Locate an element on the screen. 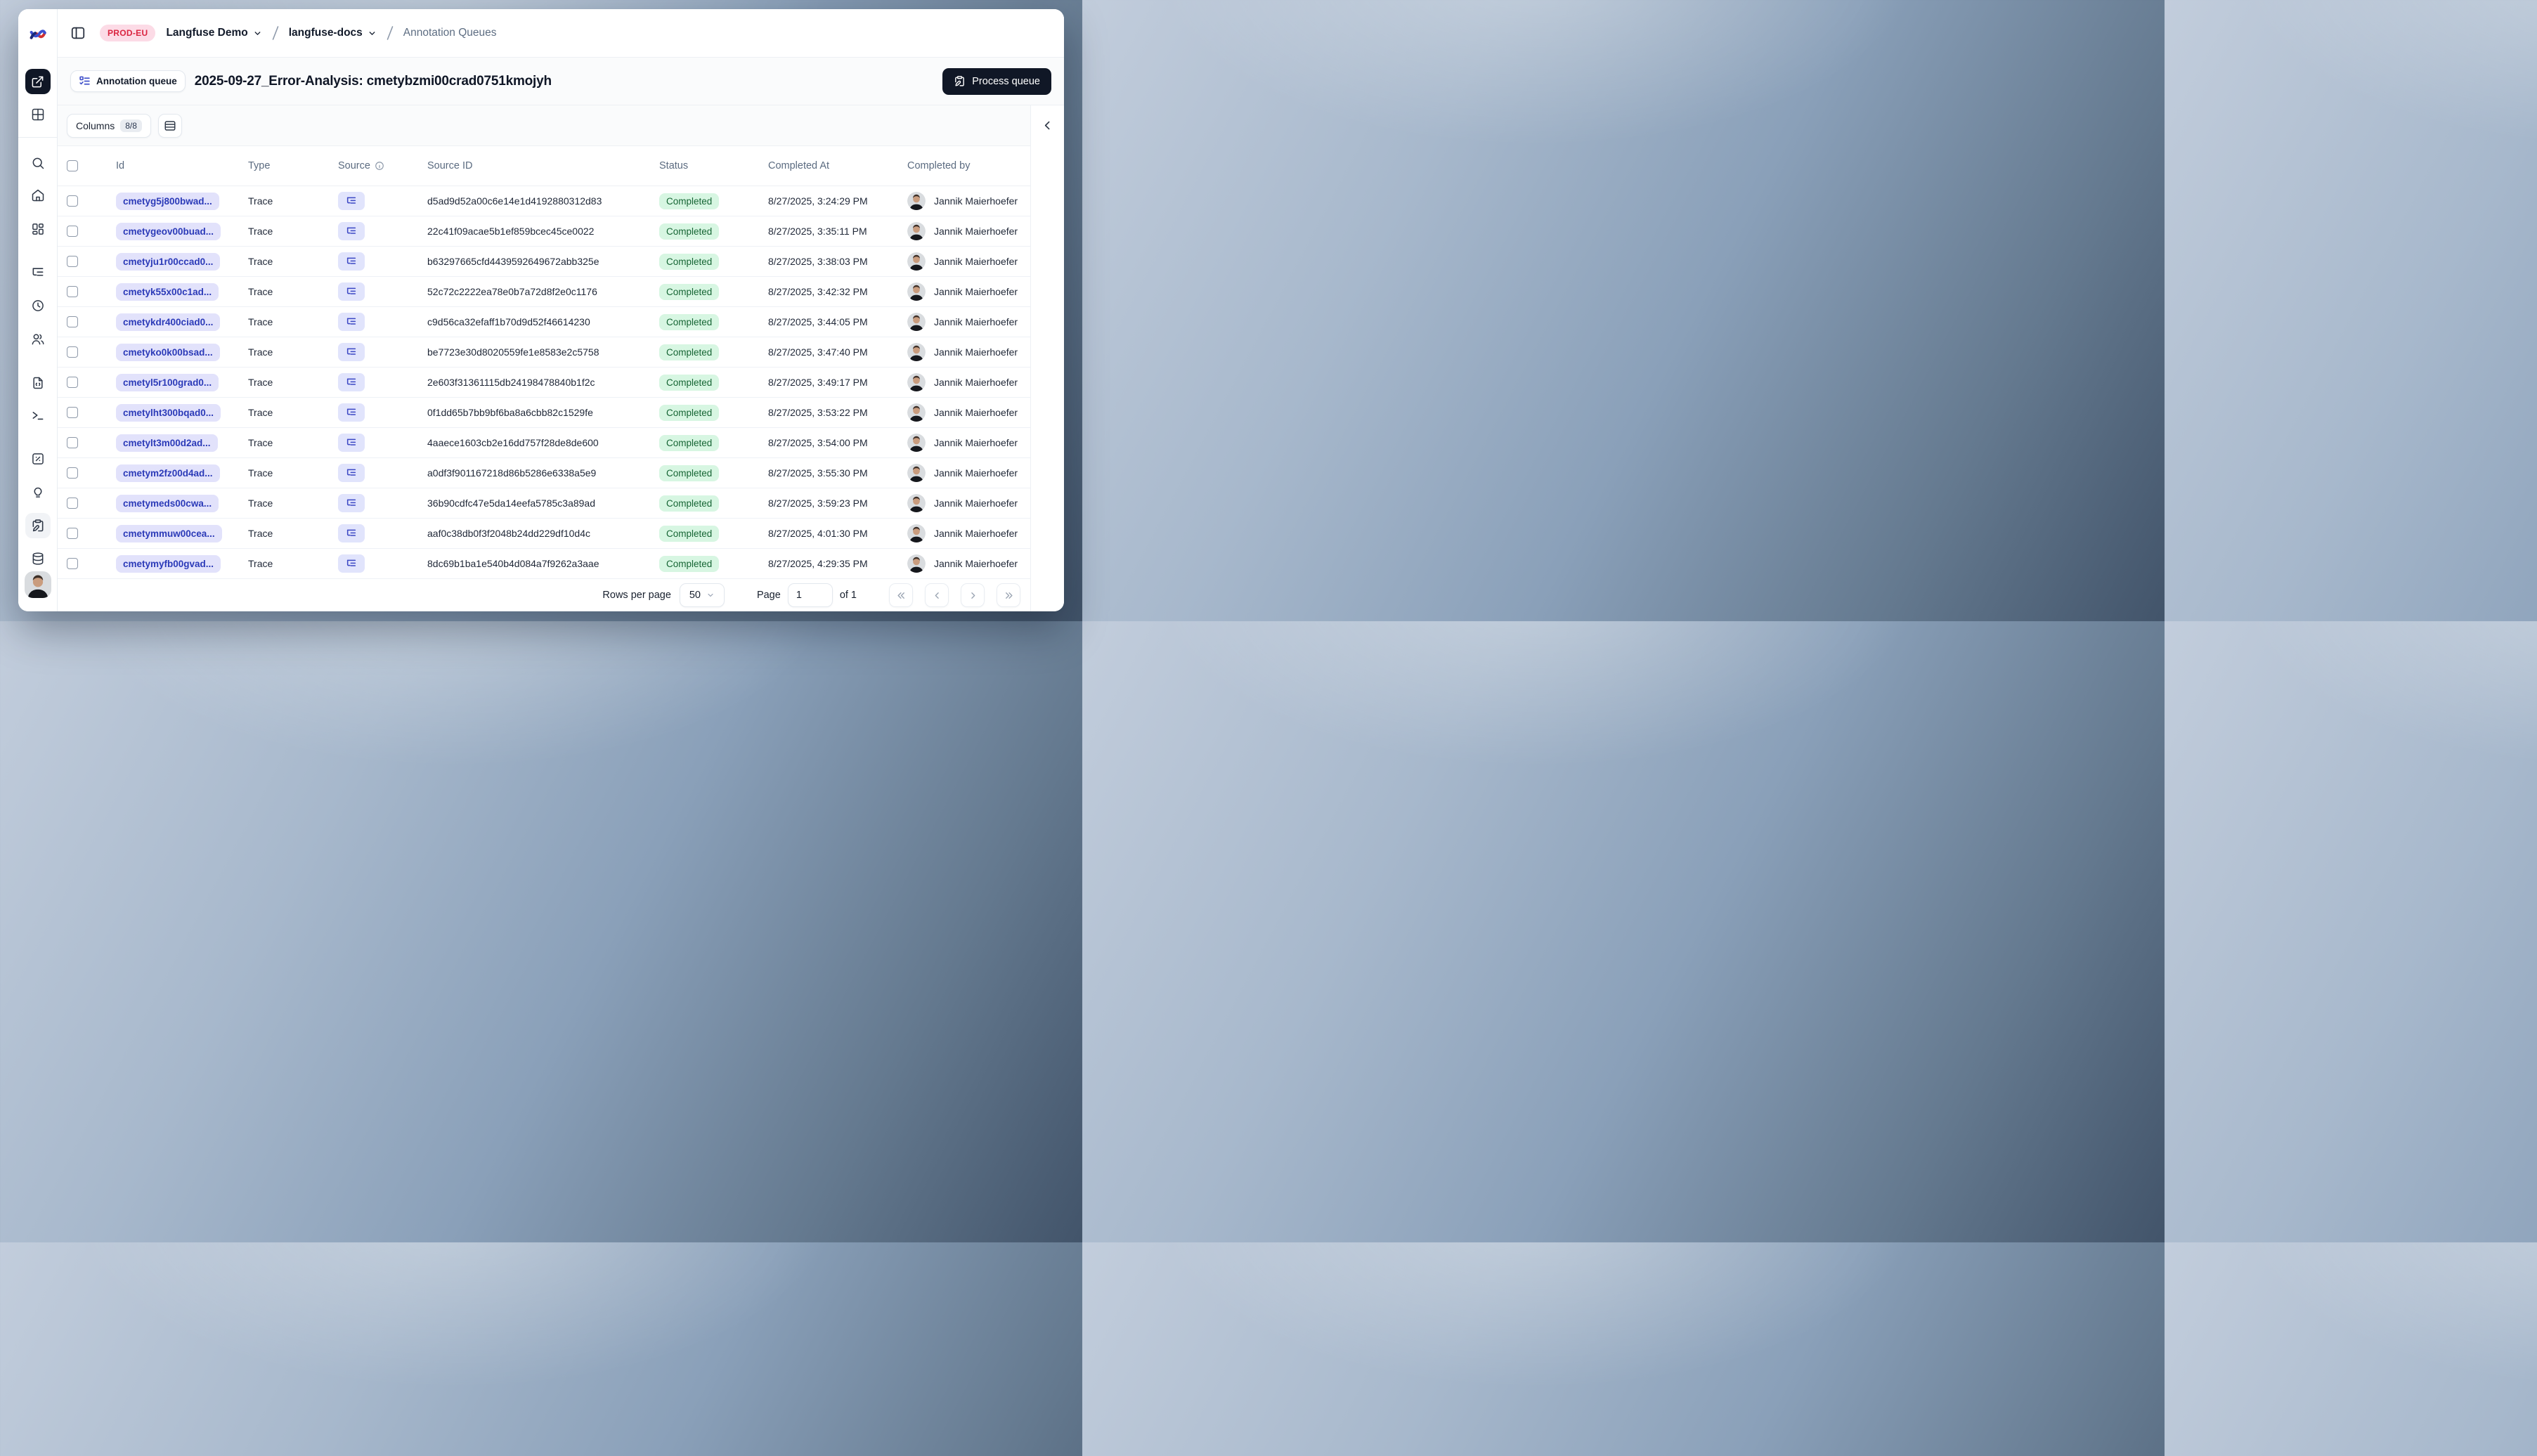  collapse-panel-button is located at coordinates (1048, 125).